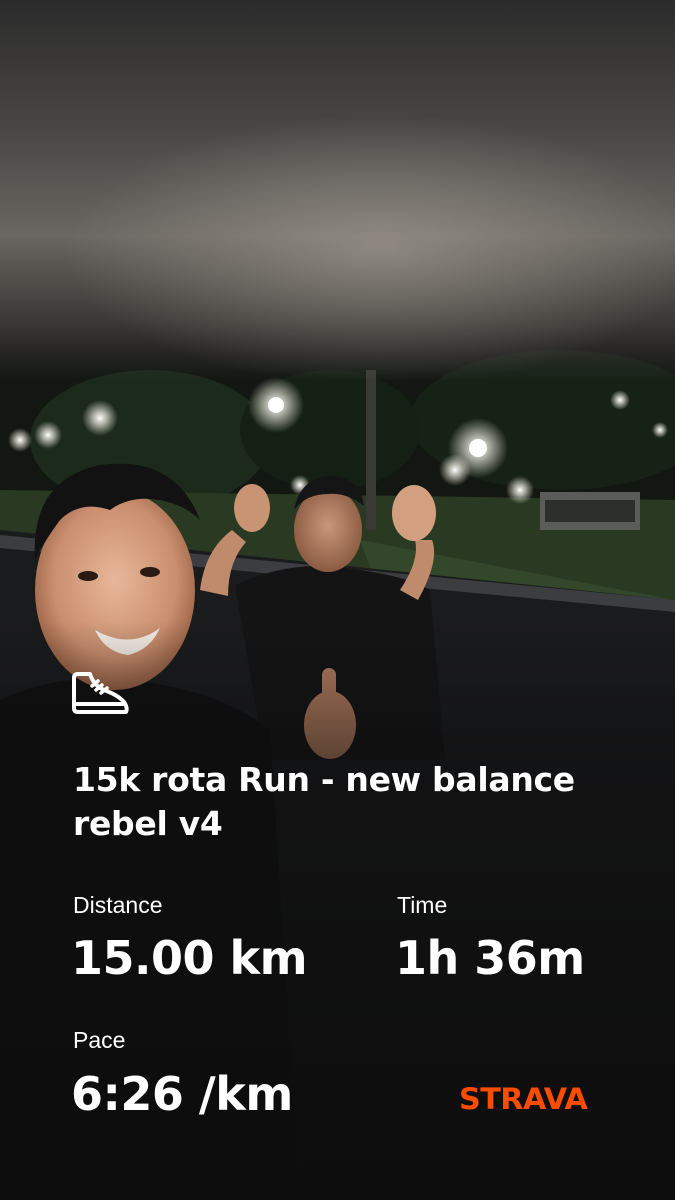 Image resolution: width=675 pixels, height=1200 pixels. I want to click on activity-title: 15k rota Run - new balance rebel v4, so click(324, 801).